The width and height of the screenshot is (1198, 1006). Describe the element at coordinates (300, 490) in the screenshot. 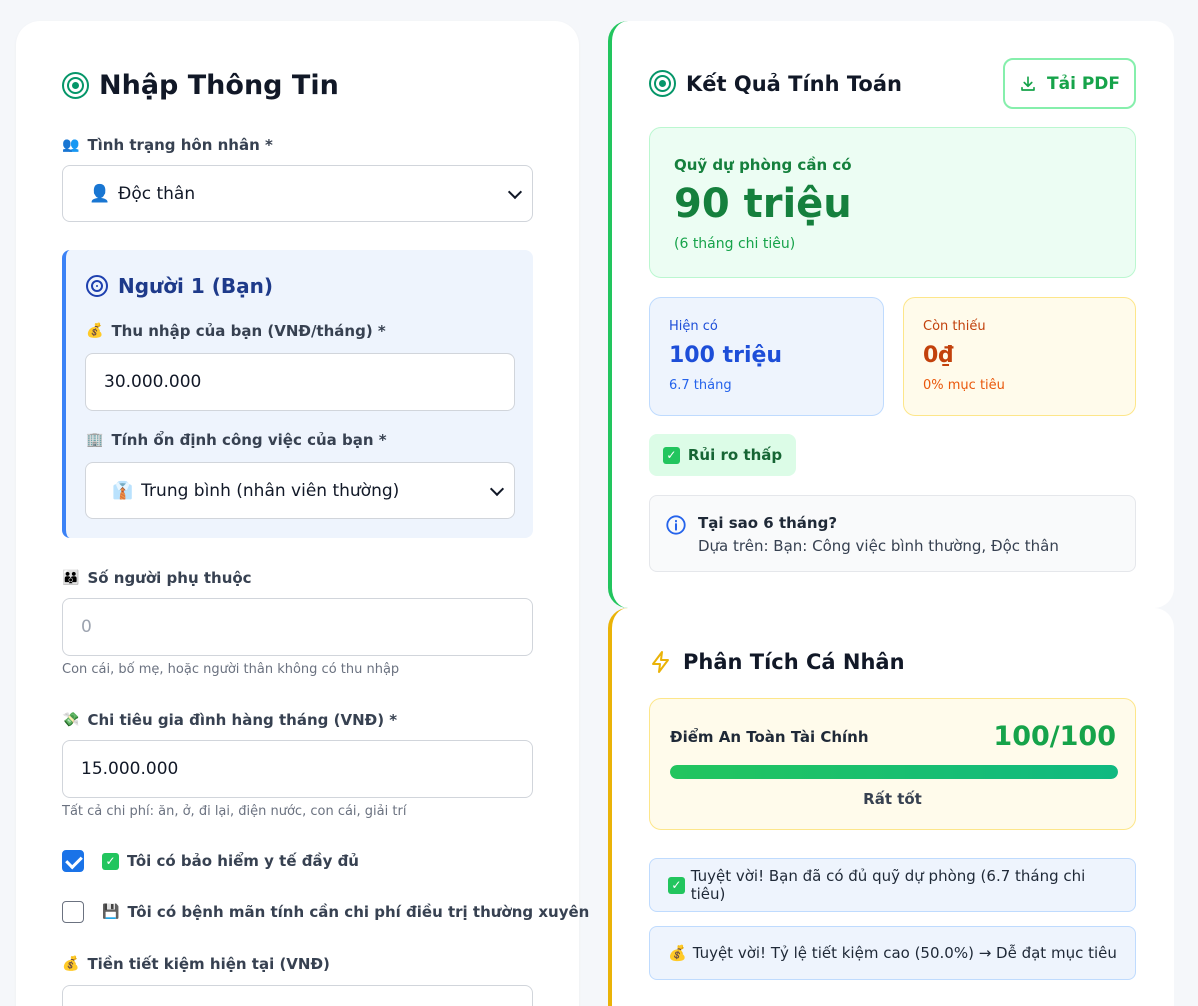

I see `stability-select: 👔 Trung bình (nhân viên thường)` at that location.